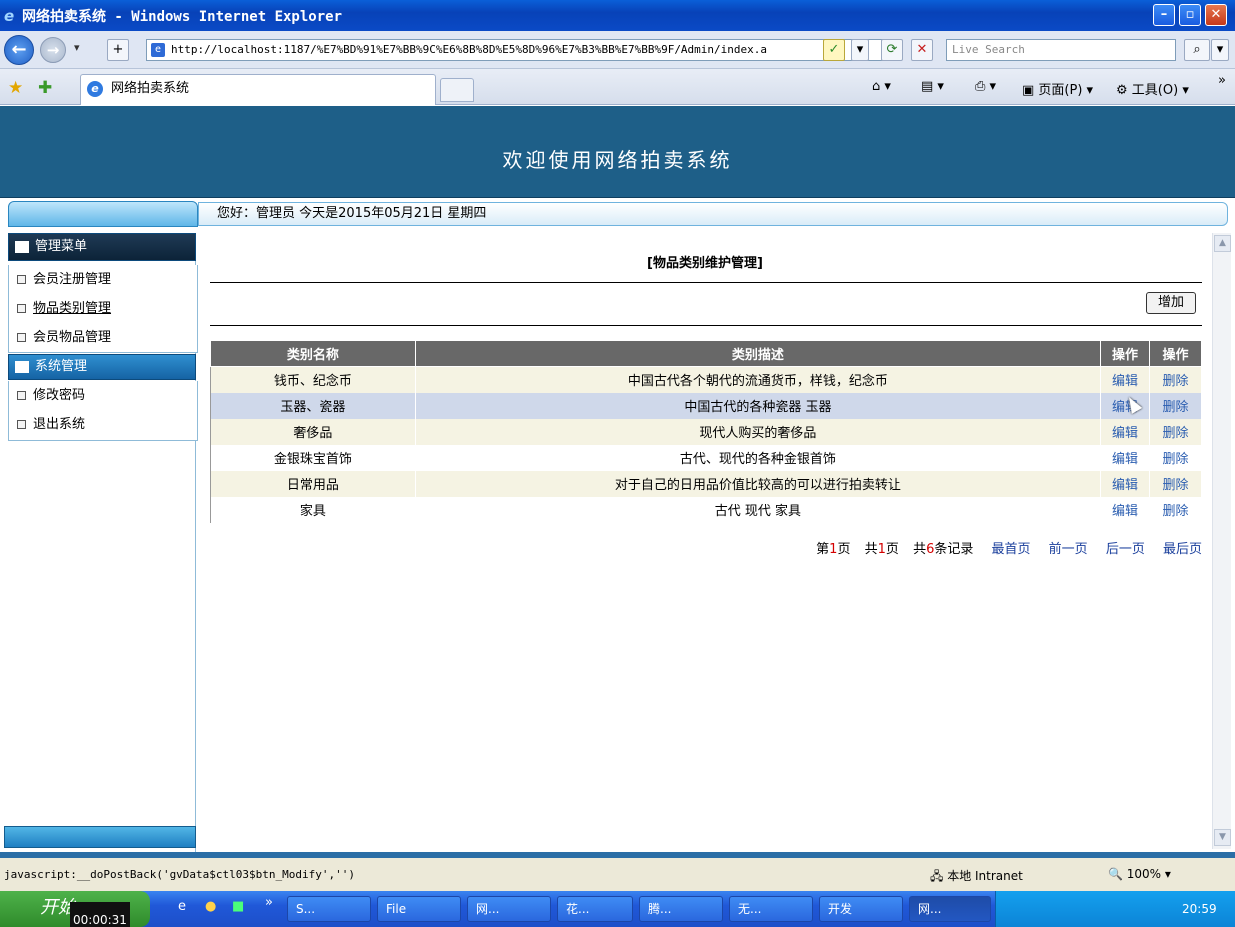 The width and height of the screenshot is (1235, 927). I want to click on print-icon: ⎙ ▾, so click(985, 86).